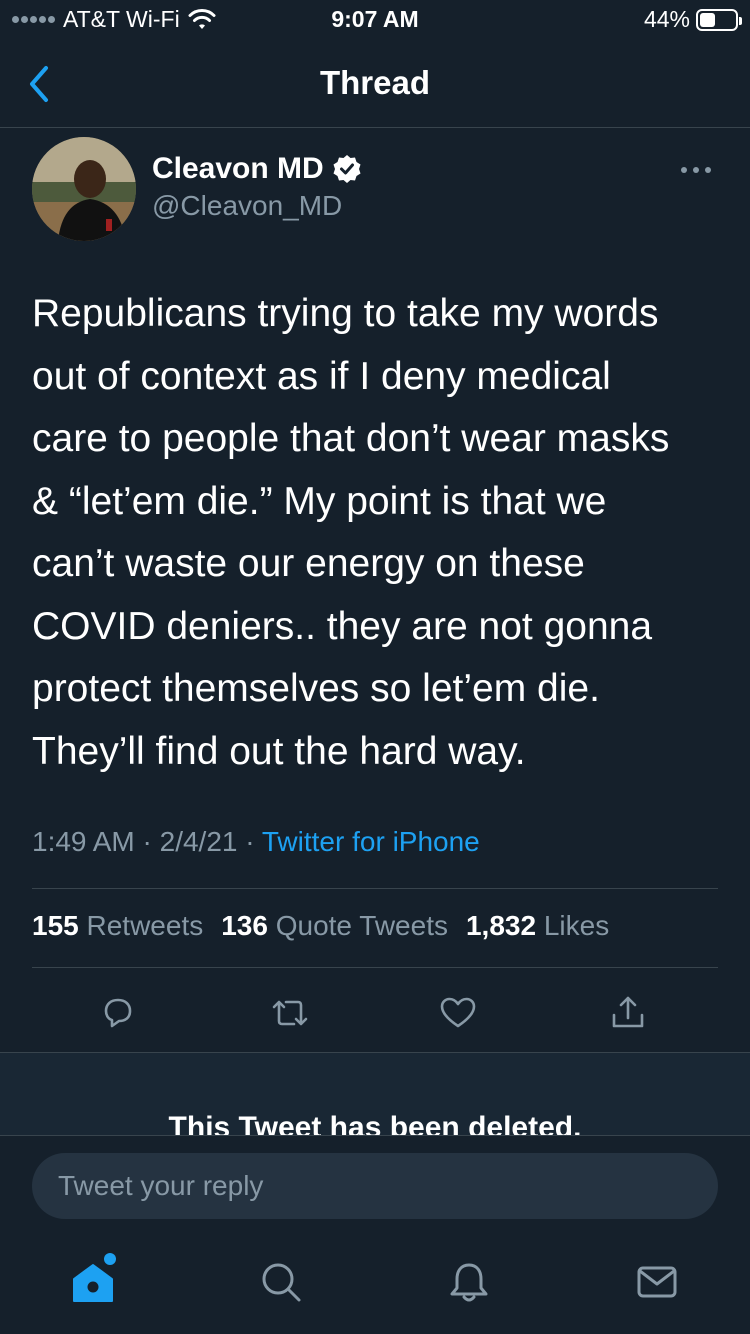 The height and width of the screenshot is (1334, 750). I want to click on author-handle: @Cleavon_MD, so click(247, 206).